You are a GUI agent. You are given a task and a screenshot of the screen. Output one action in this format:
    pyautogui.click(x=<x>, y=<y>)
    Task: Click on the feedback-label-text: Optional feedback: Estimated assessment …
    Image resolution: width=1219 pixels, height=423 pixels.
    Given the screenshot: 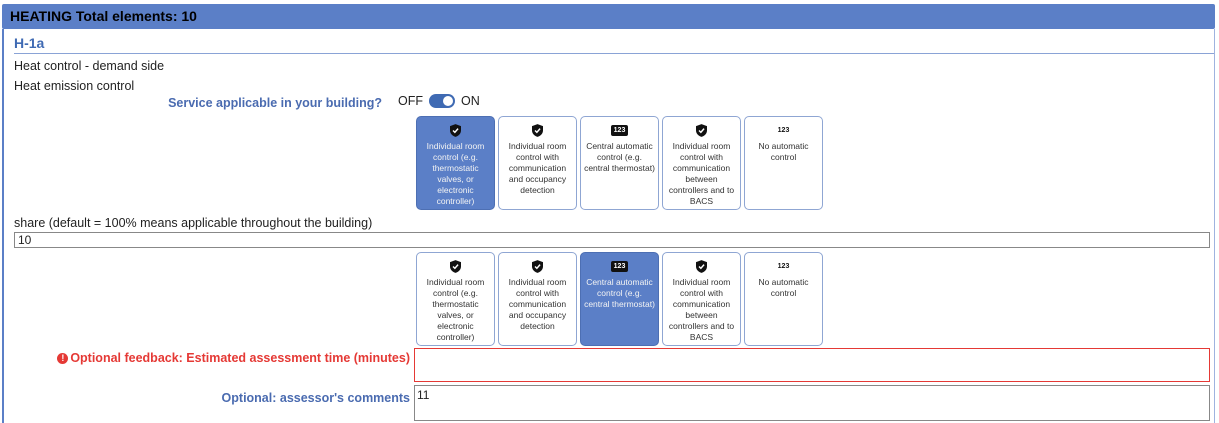 What is the action you would take?
    pyautogui.click(x=240, y=358)
    